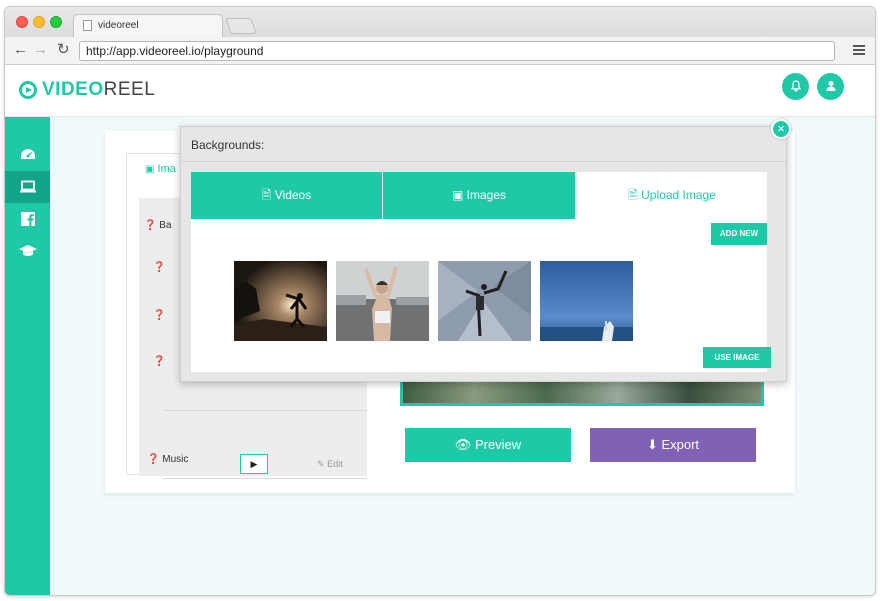  I want to click on bell-icon, so click(795, 86).